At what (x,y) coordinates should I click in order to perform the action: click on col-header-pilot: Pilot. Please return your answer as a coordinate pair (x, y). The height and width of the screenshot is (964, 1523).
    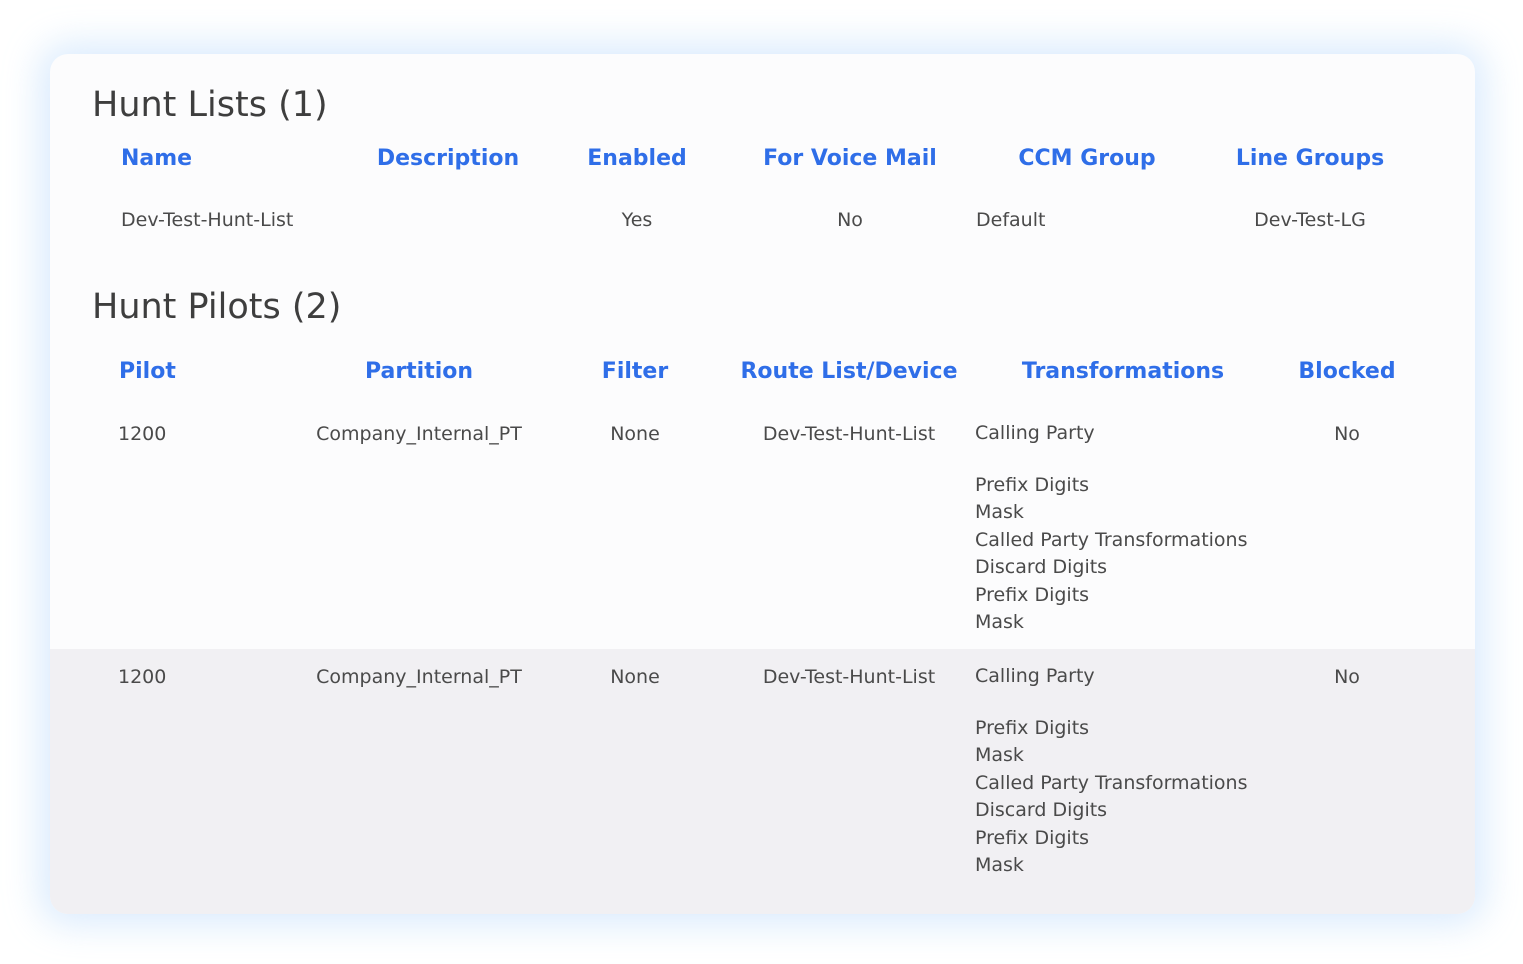
    Looking at the image, I should click on (147, 372).